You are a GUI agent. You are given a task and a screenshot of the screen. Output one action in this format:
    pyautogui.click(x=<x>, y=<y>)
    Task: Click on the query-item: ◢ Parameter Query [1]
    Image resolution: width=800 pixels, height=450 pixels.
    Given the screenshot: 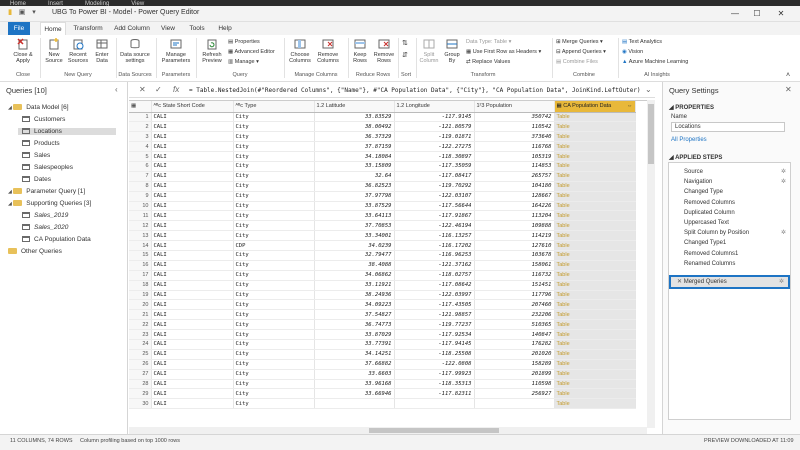 What is the action you would take?
    pyautogui.click(x=46, y=191)
    